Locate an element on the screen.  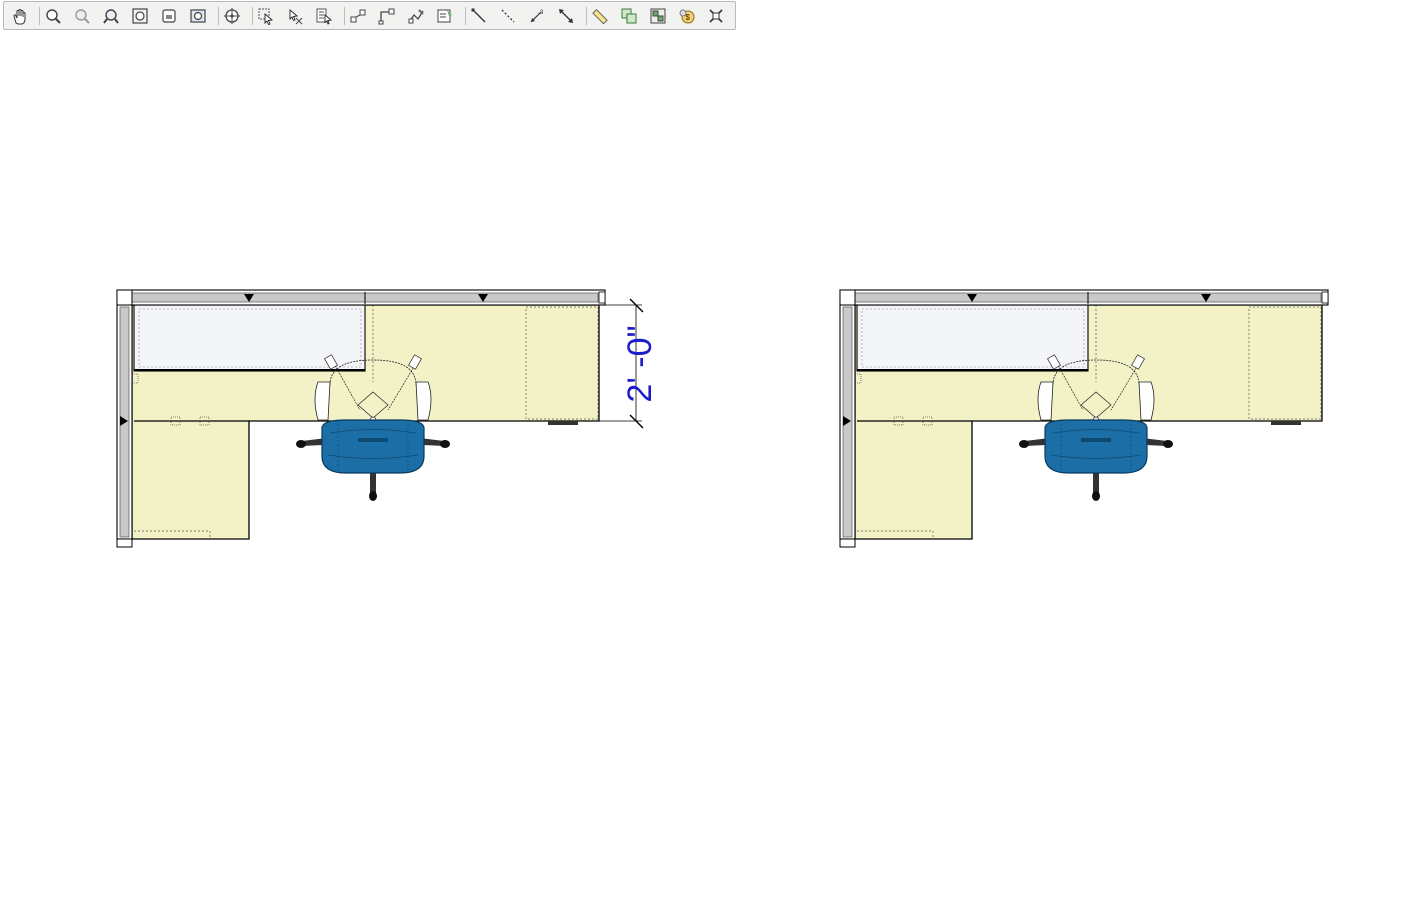
select-list-icon is located at coordinates (324, 16).